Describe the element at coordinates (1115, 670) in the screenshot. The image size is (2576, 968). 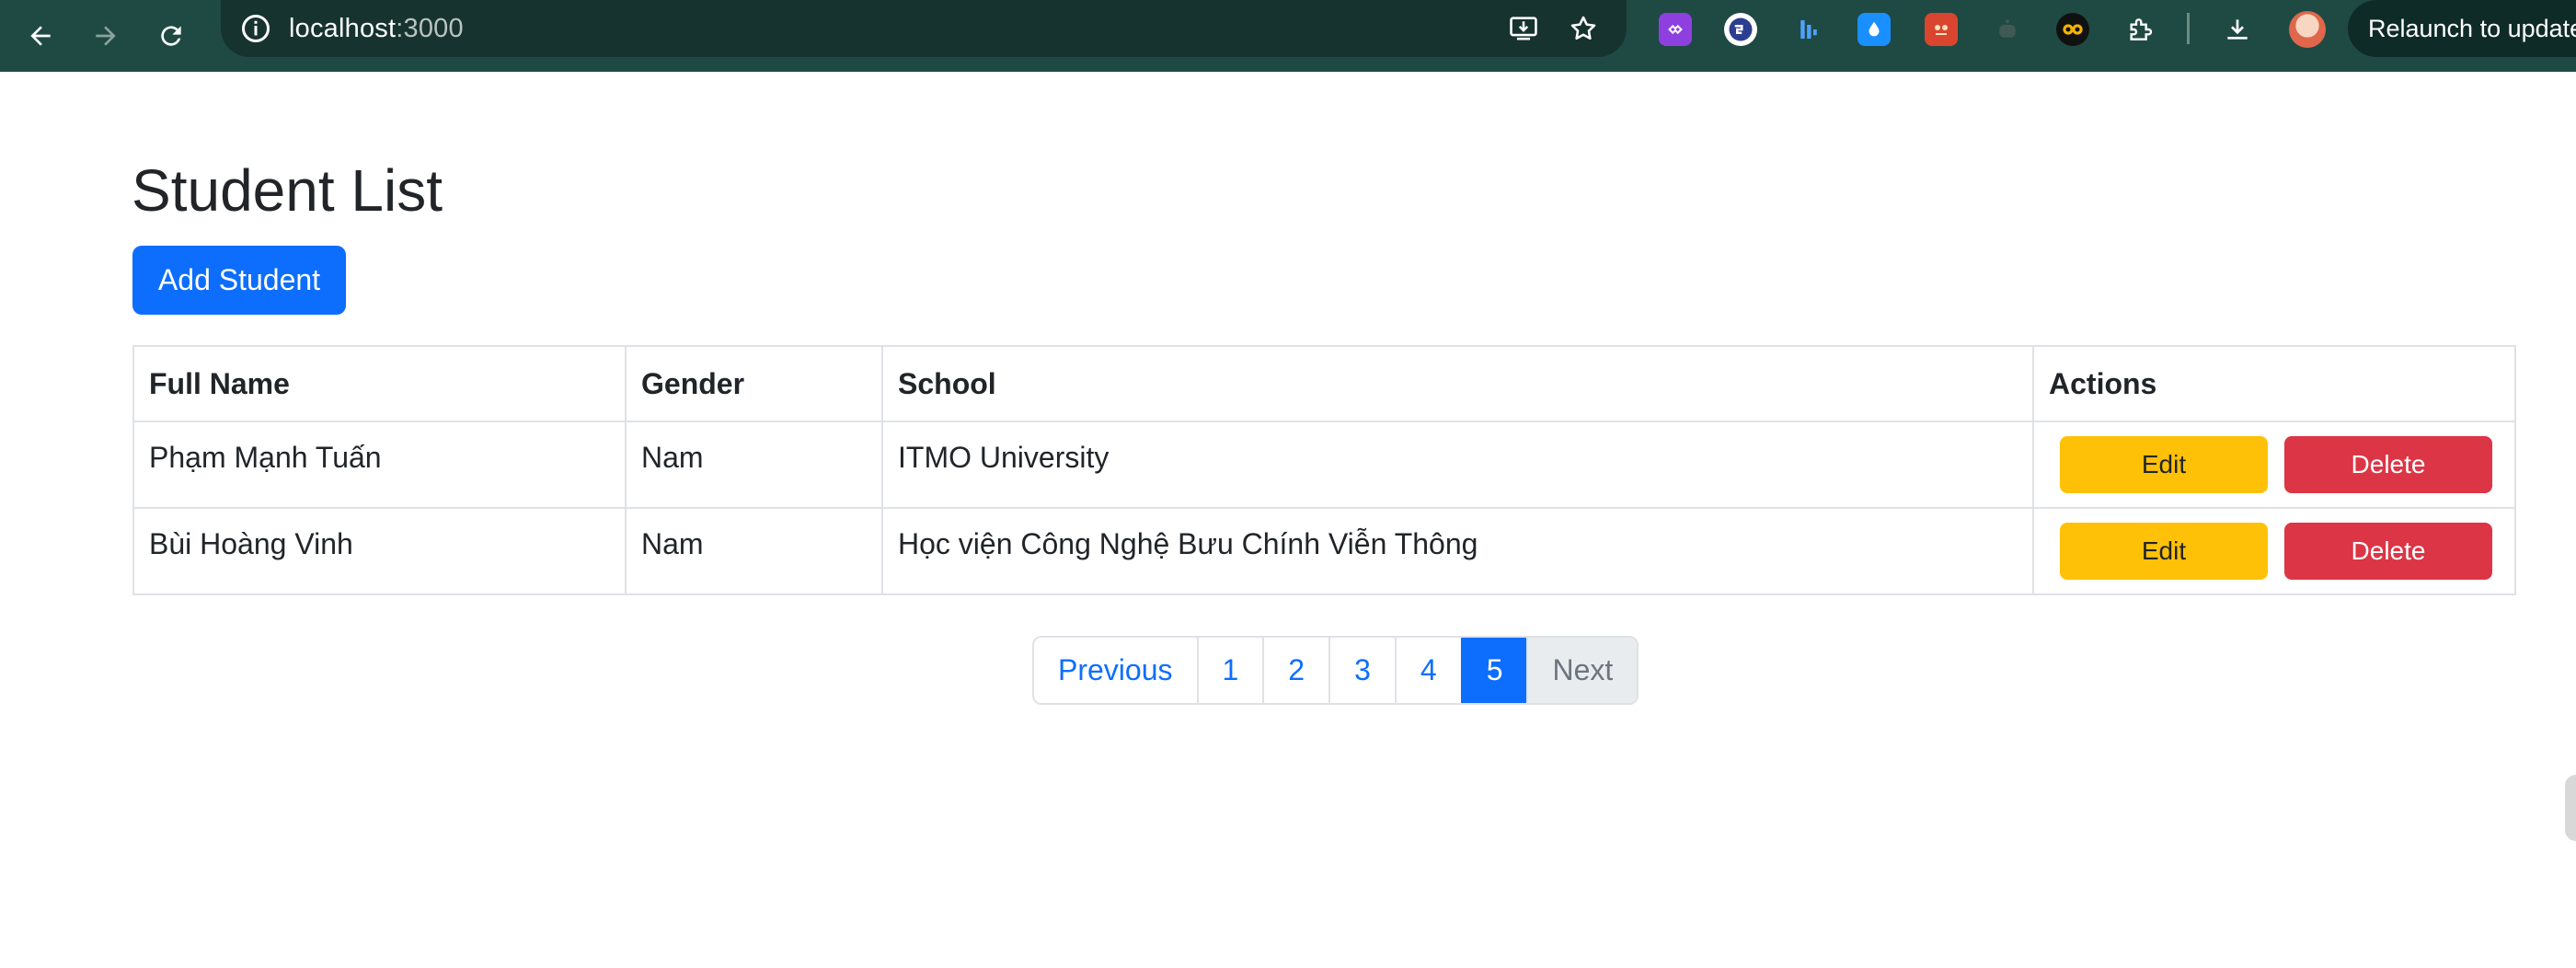
I see `pagination-previous: Previous` at that location.